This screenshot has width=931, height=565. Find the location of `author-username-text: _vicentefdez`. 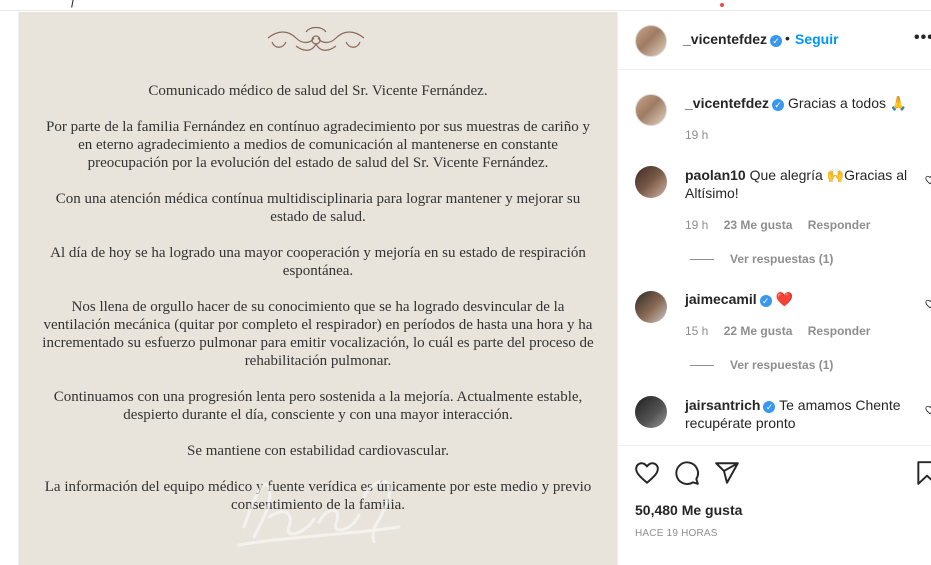

author-username-text: _vicentefdez is located at coordinates (725, 39).